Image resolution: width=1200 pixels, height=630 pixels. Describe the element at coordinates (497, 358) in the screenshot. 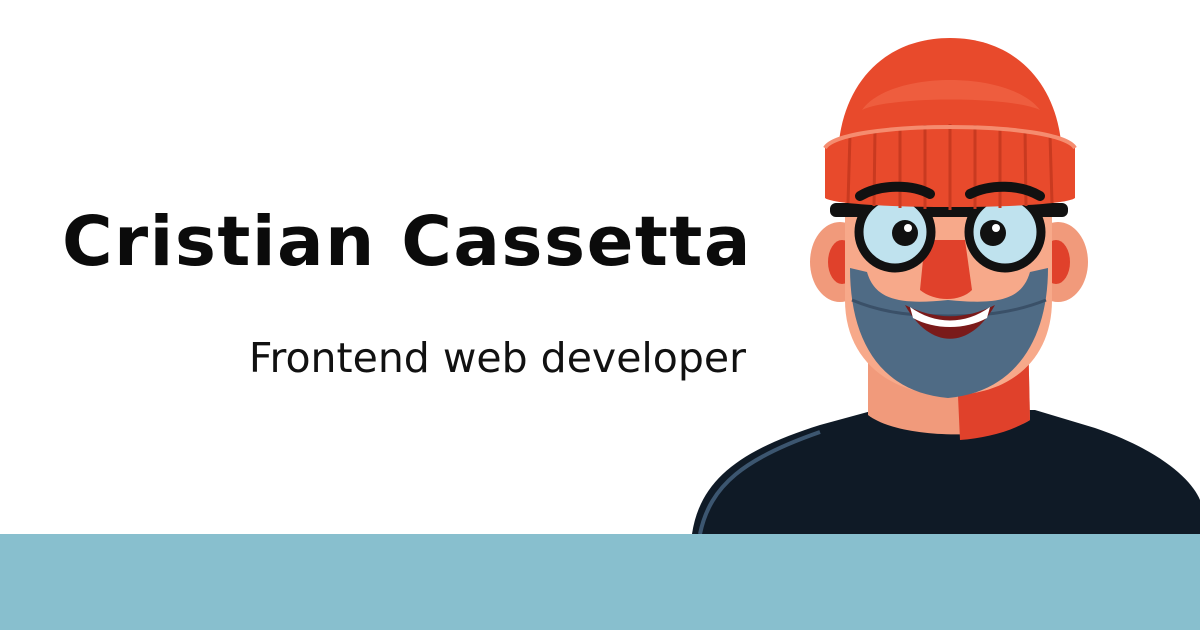

I see `job-subtitle: Frontend web developer` at that location.